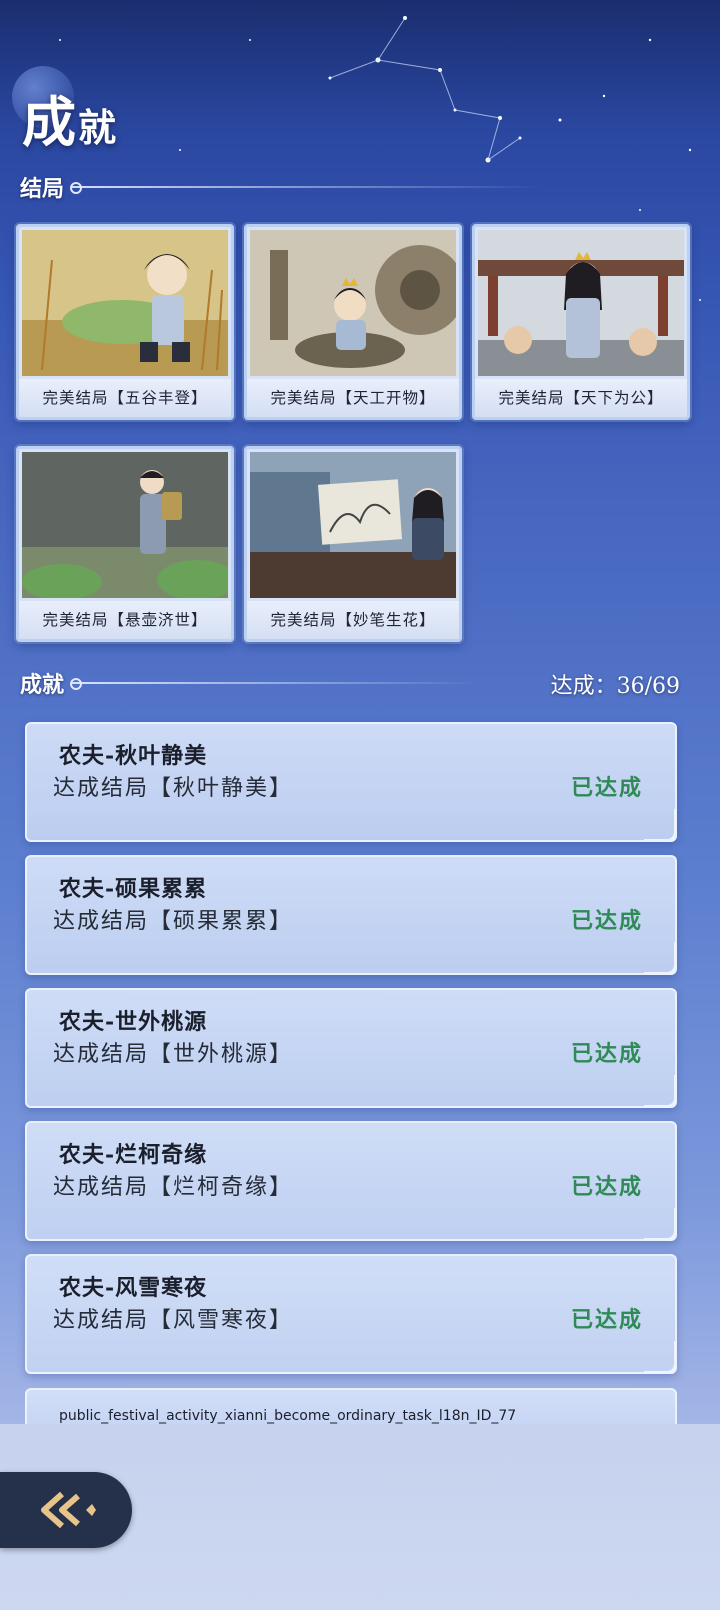 Image resolution: width=720 pixels, height=1610 pixels. I want to click on ending-caption: 完美结局【五谷丰登】, so click(125, 398).